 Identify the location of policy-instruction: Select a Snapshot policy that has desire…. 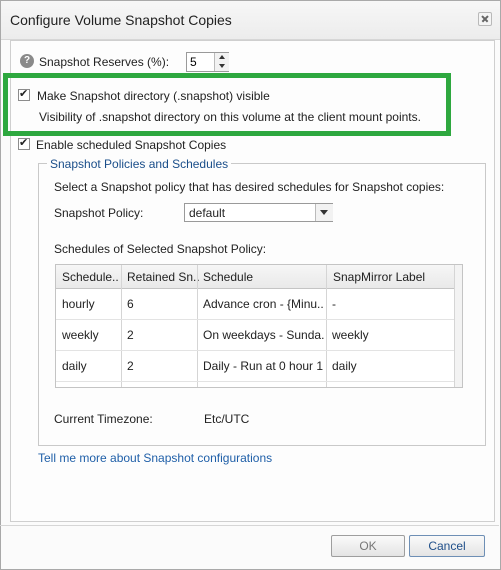
(249, 187).